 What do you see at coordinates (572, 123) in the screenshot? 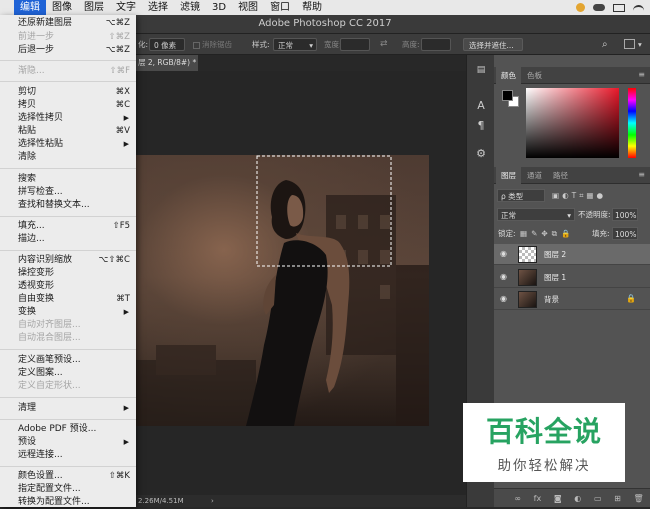
I see `color-picker-field` at bounding box center [572, 123].